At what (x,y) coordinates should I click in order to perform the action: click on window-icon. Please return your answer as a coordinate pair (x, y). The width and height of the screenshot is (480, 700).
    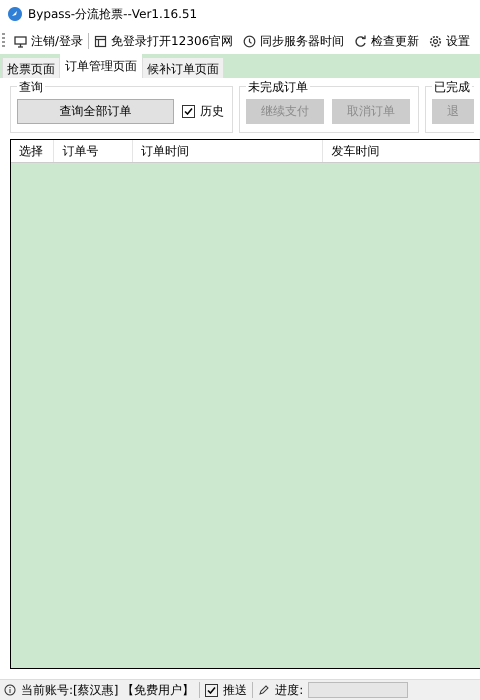
    Looking at the image, I should click on (101, 41).